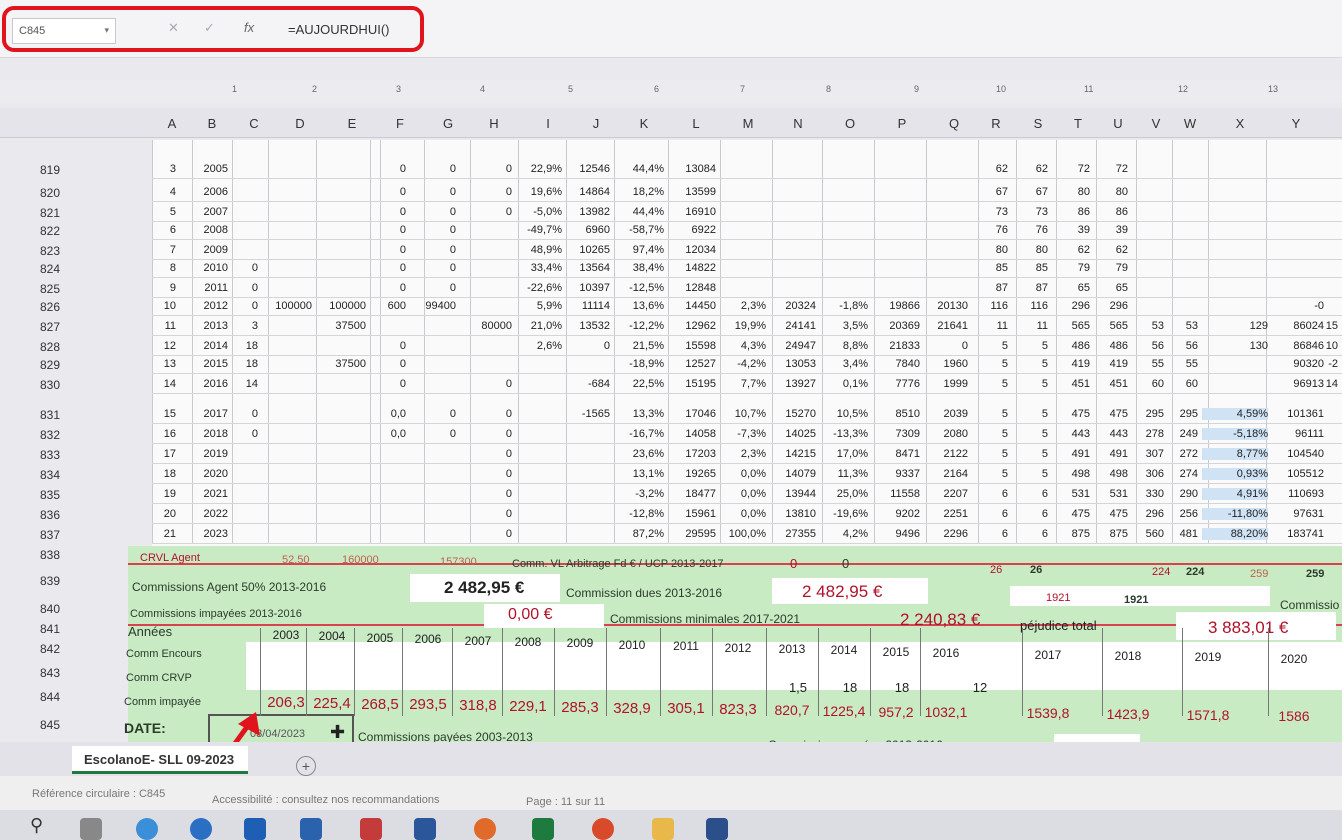 The height and width of the screenshot is (840, 1342). Describe the element at coordinates (902, 123) in the screenshot. I see `column-header-p: P` at that location.